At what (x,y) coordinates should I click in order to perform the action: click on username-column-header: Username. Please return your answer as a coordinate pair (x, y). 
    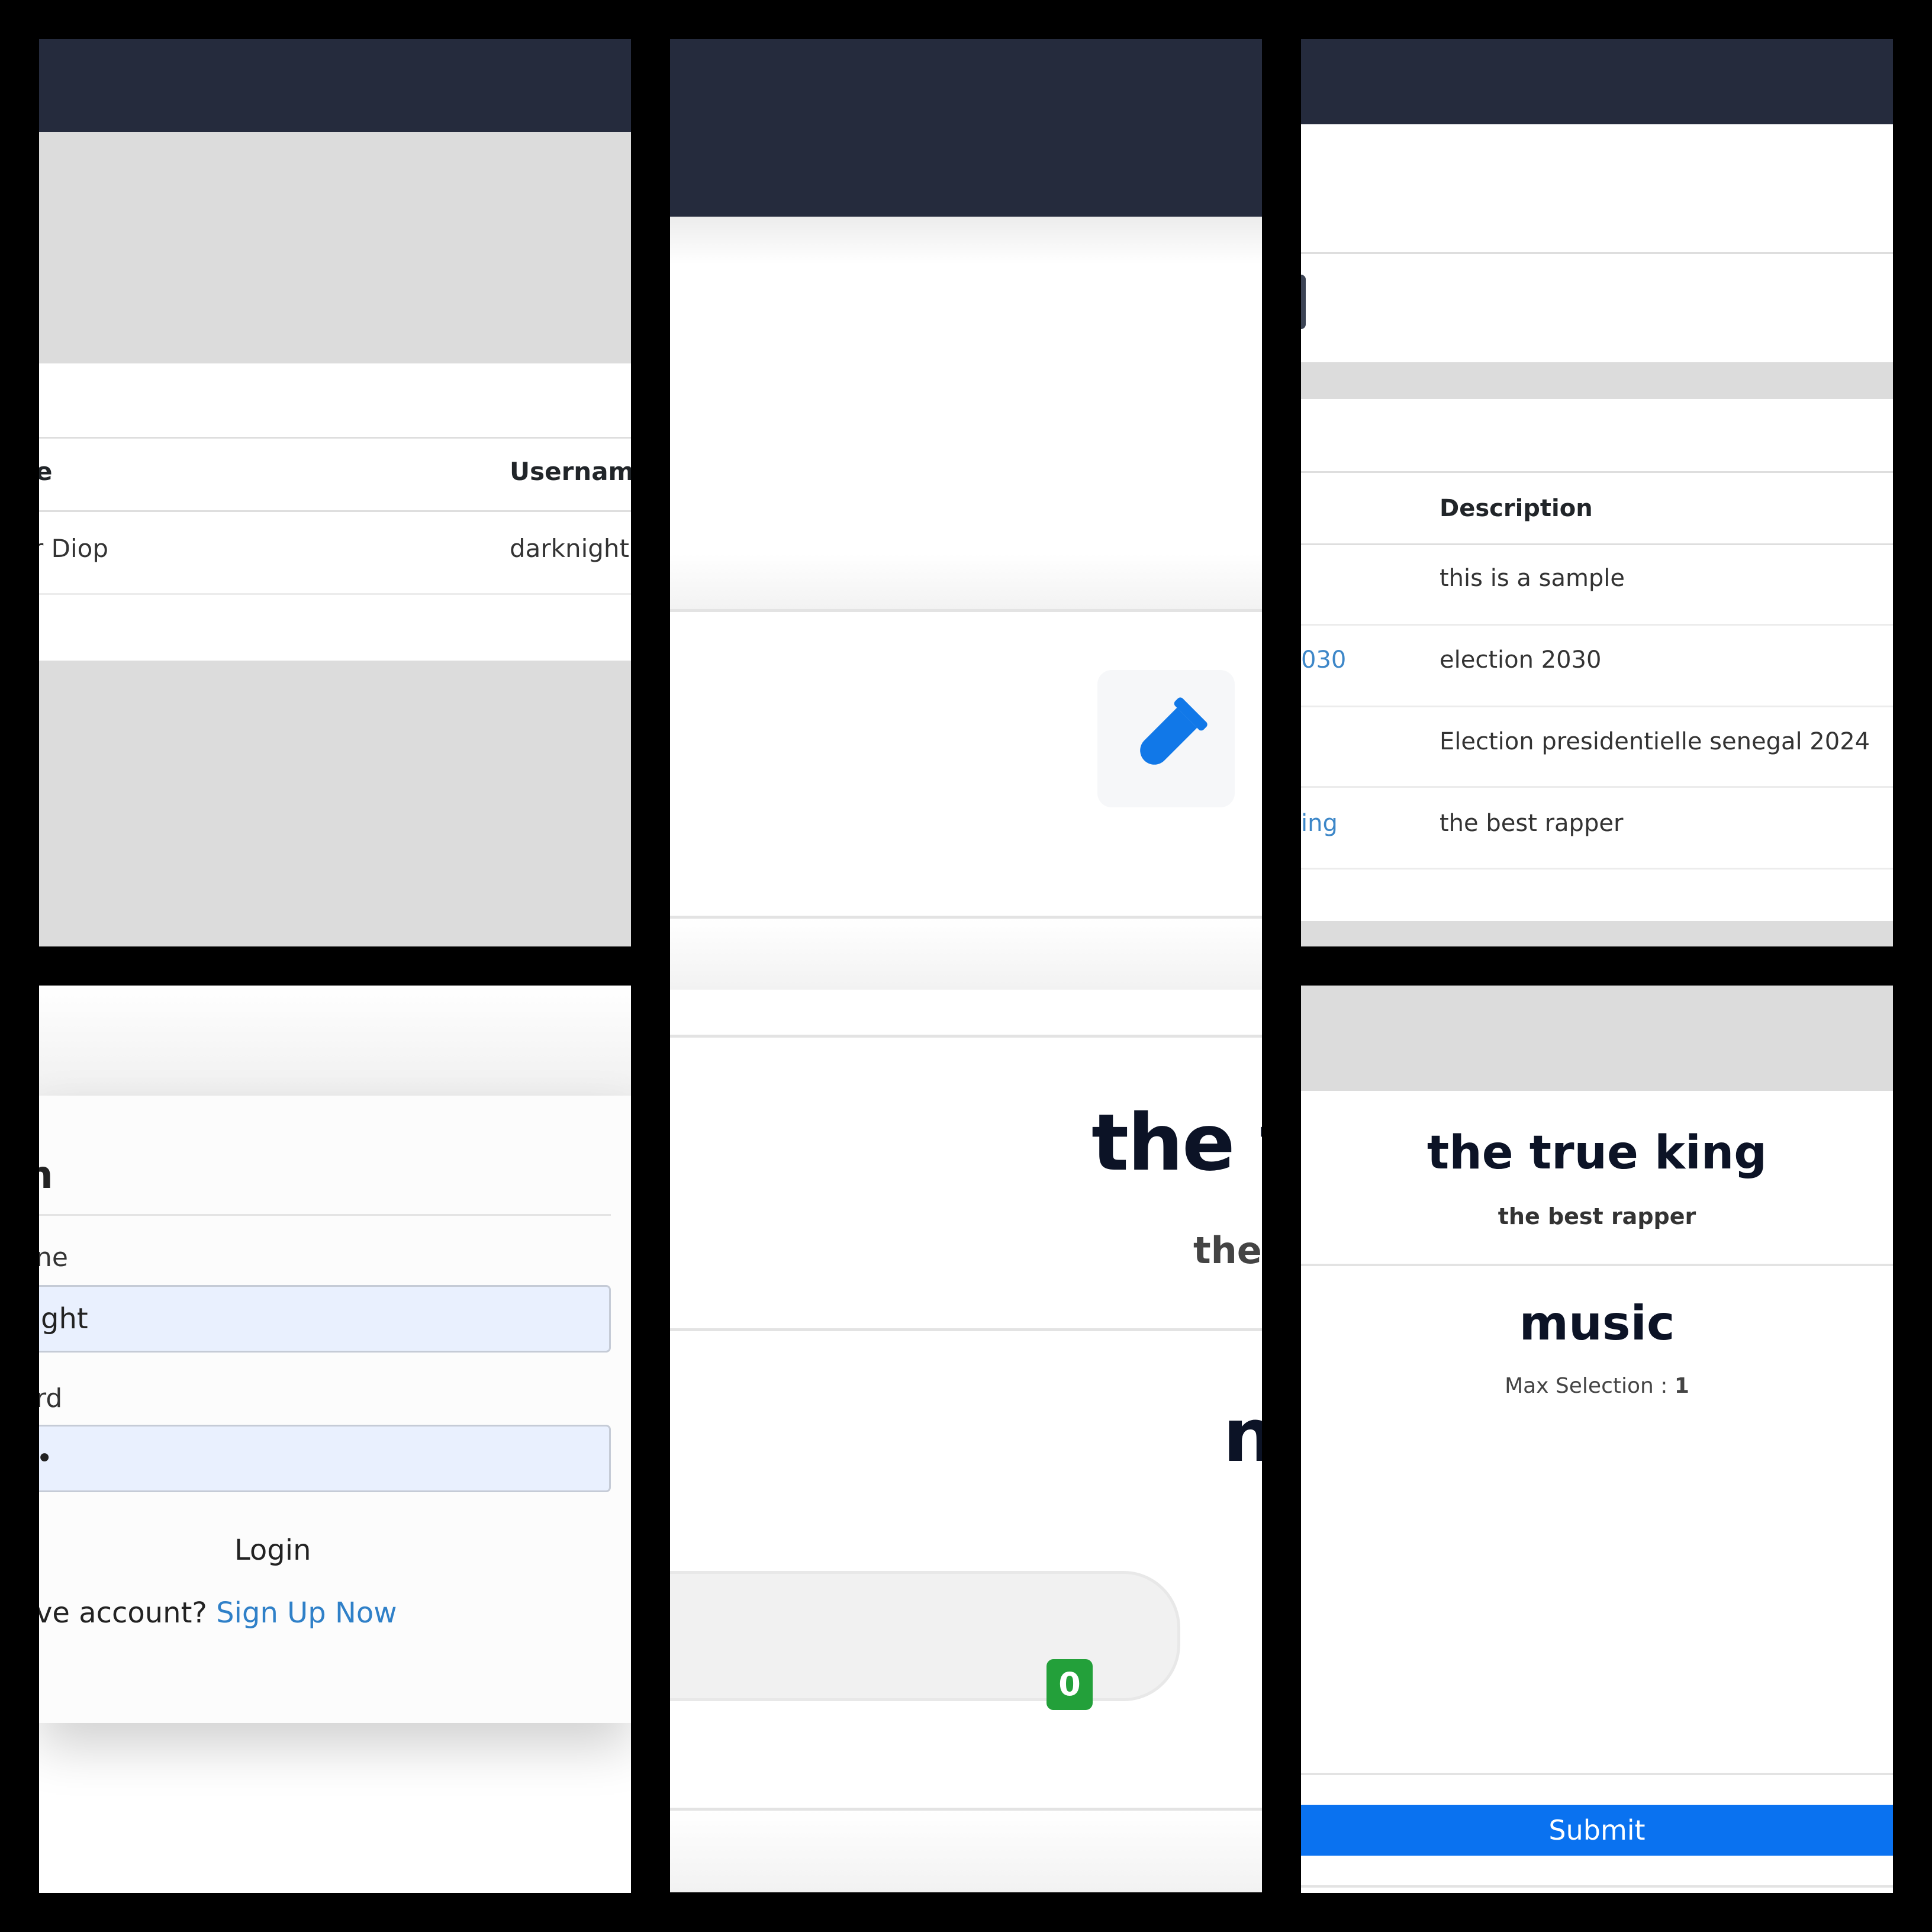
    Looking at the image, I should click on (570, 471).